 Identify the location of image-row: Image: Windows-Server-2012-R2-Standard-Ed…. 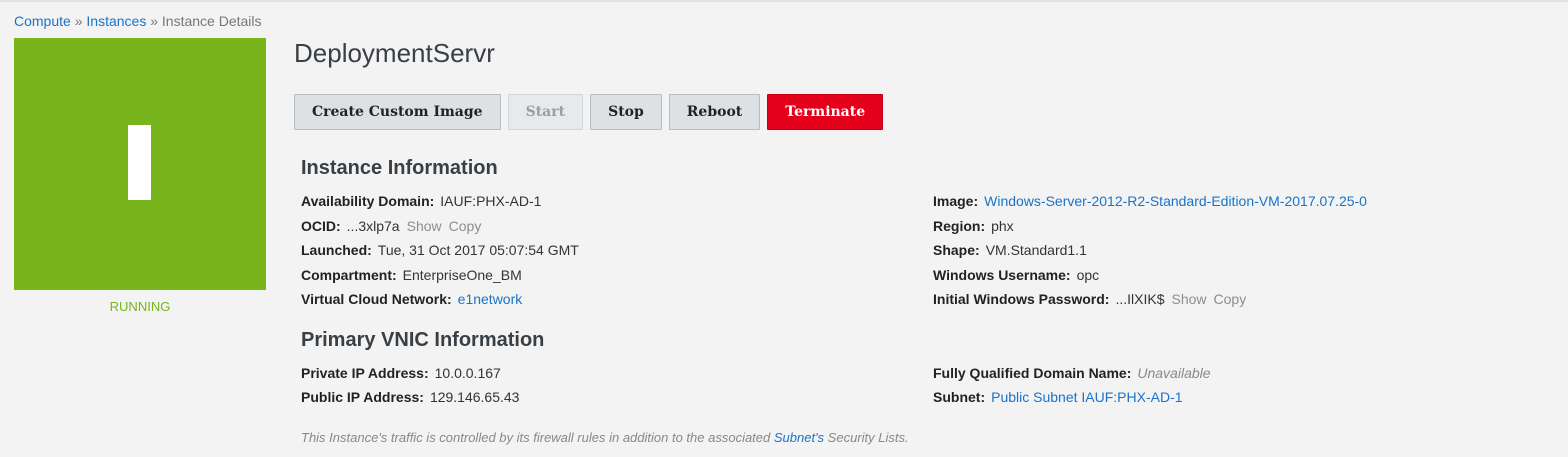
(1150, 201).